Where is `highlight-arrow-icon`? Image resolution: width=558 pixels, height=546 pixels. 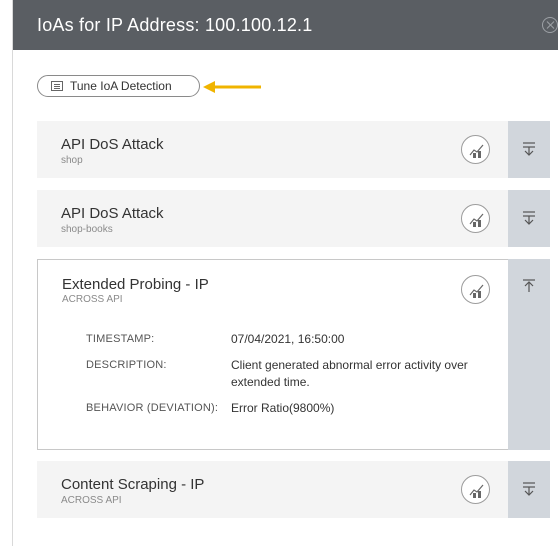 highlight-arrow-icon is located at coordinates (232, 87).